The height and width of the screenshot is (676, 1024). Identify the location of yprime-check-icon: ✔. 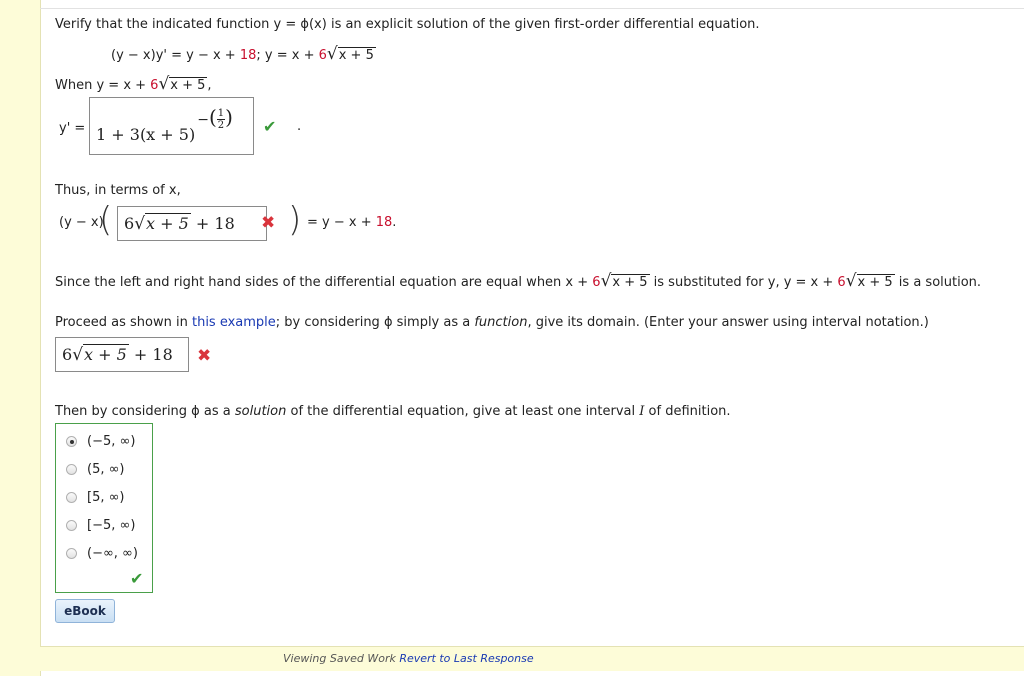
(270, 126).